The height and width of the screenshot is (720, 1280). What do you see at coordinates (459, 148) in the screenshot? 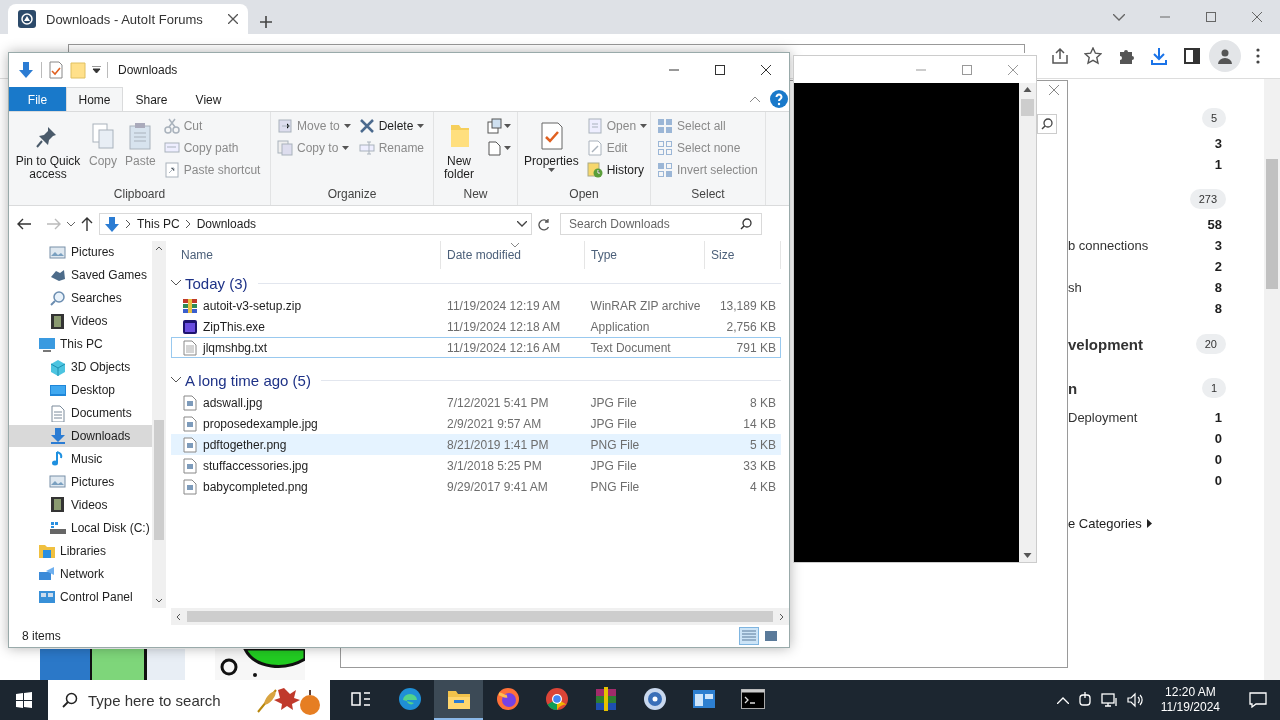
I see `ribbon-button: New folder` at bounding box center [459, 148].